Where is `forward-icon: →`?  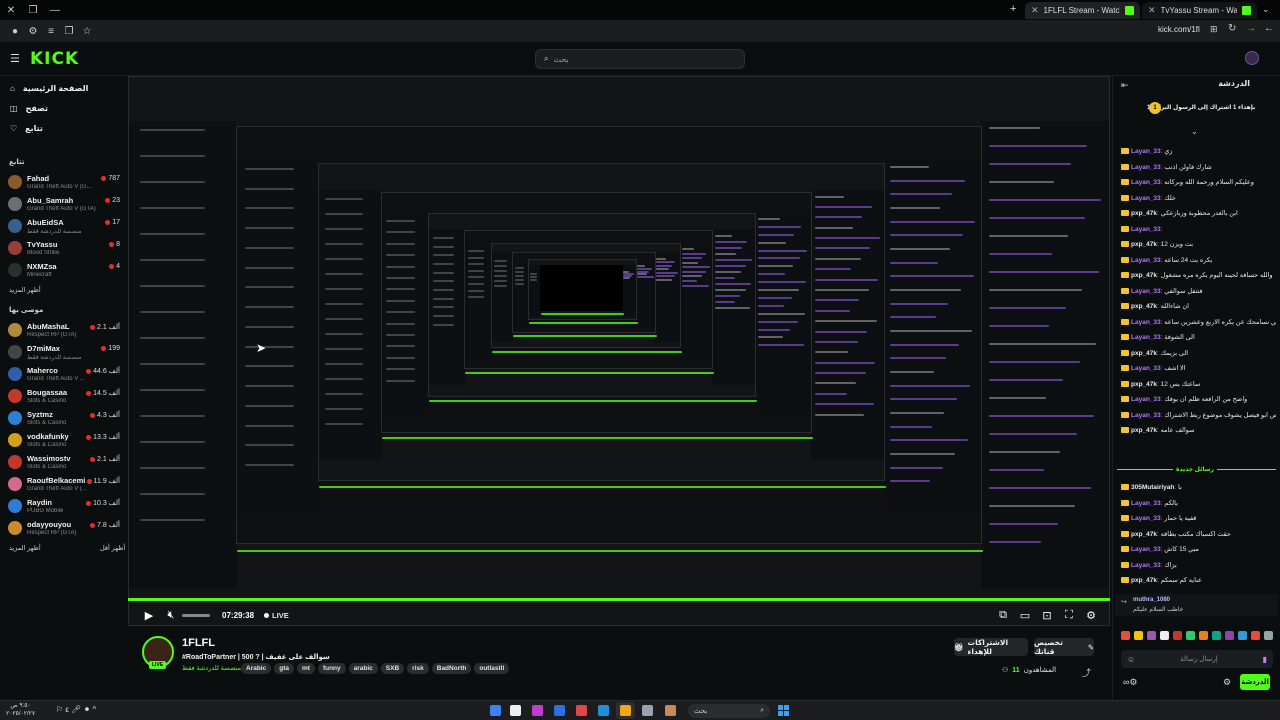 forward-icon: → is located at coordinates (1251, 28).